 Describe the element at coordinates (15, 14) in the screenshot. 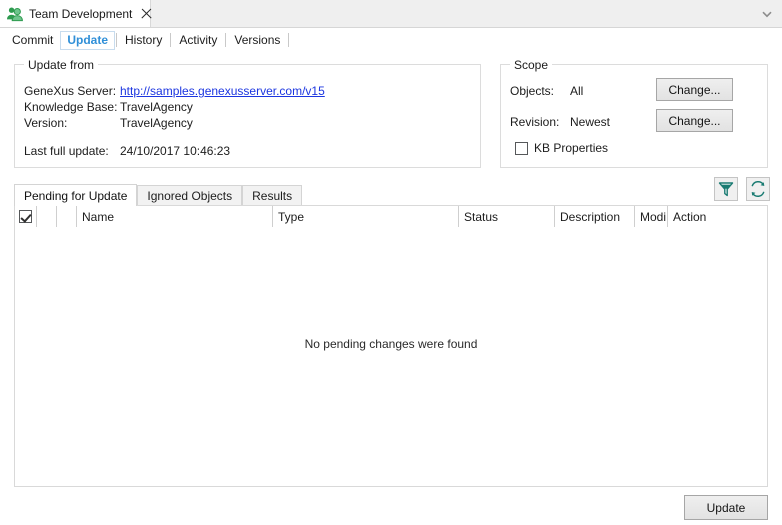

I see `team-people-icon` at that location.